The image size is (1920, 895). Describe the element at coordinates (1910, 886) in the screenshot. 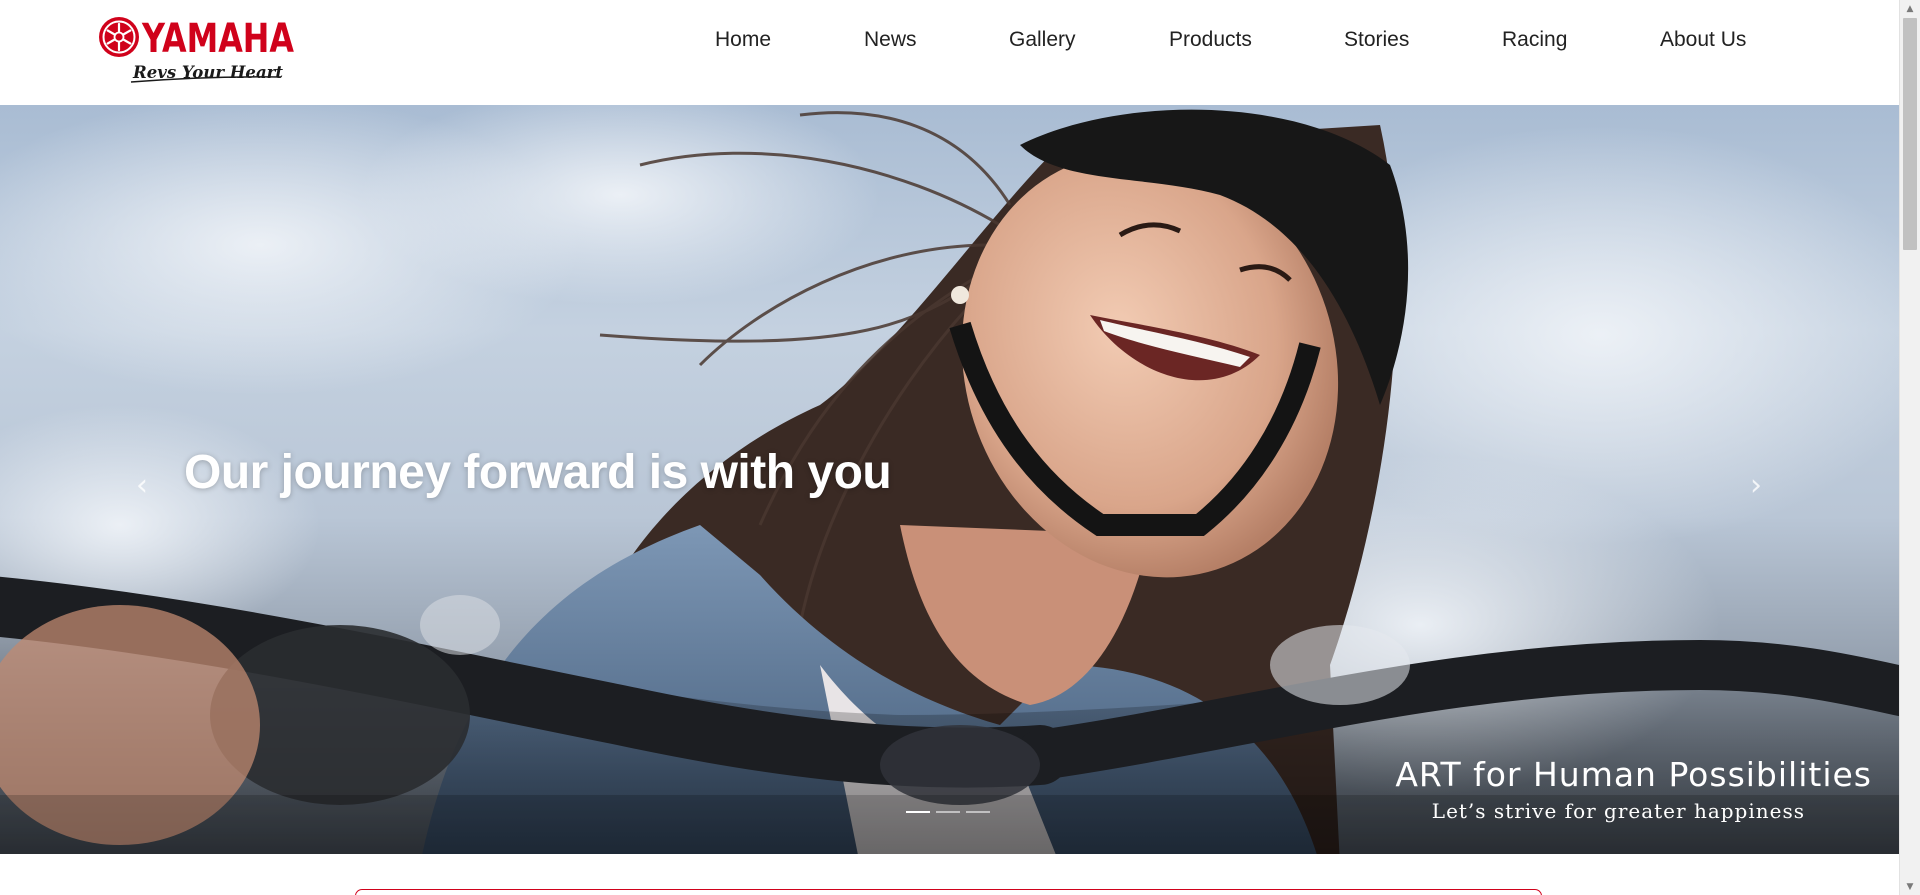

I see `scroll-down-icon: ▼` at that location.